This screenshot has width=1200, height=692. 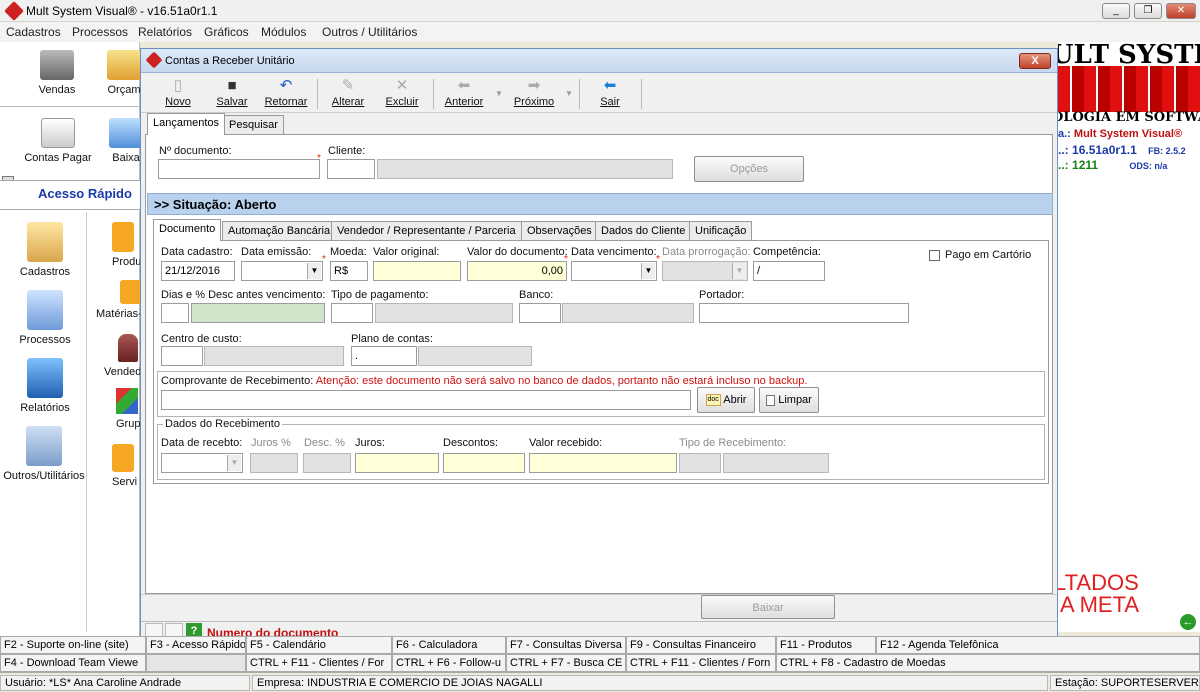 I want to click on quick-outros-label: Outros/Utilitários, so click(x=44, y=476).